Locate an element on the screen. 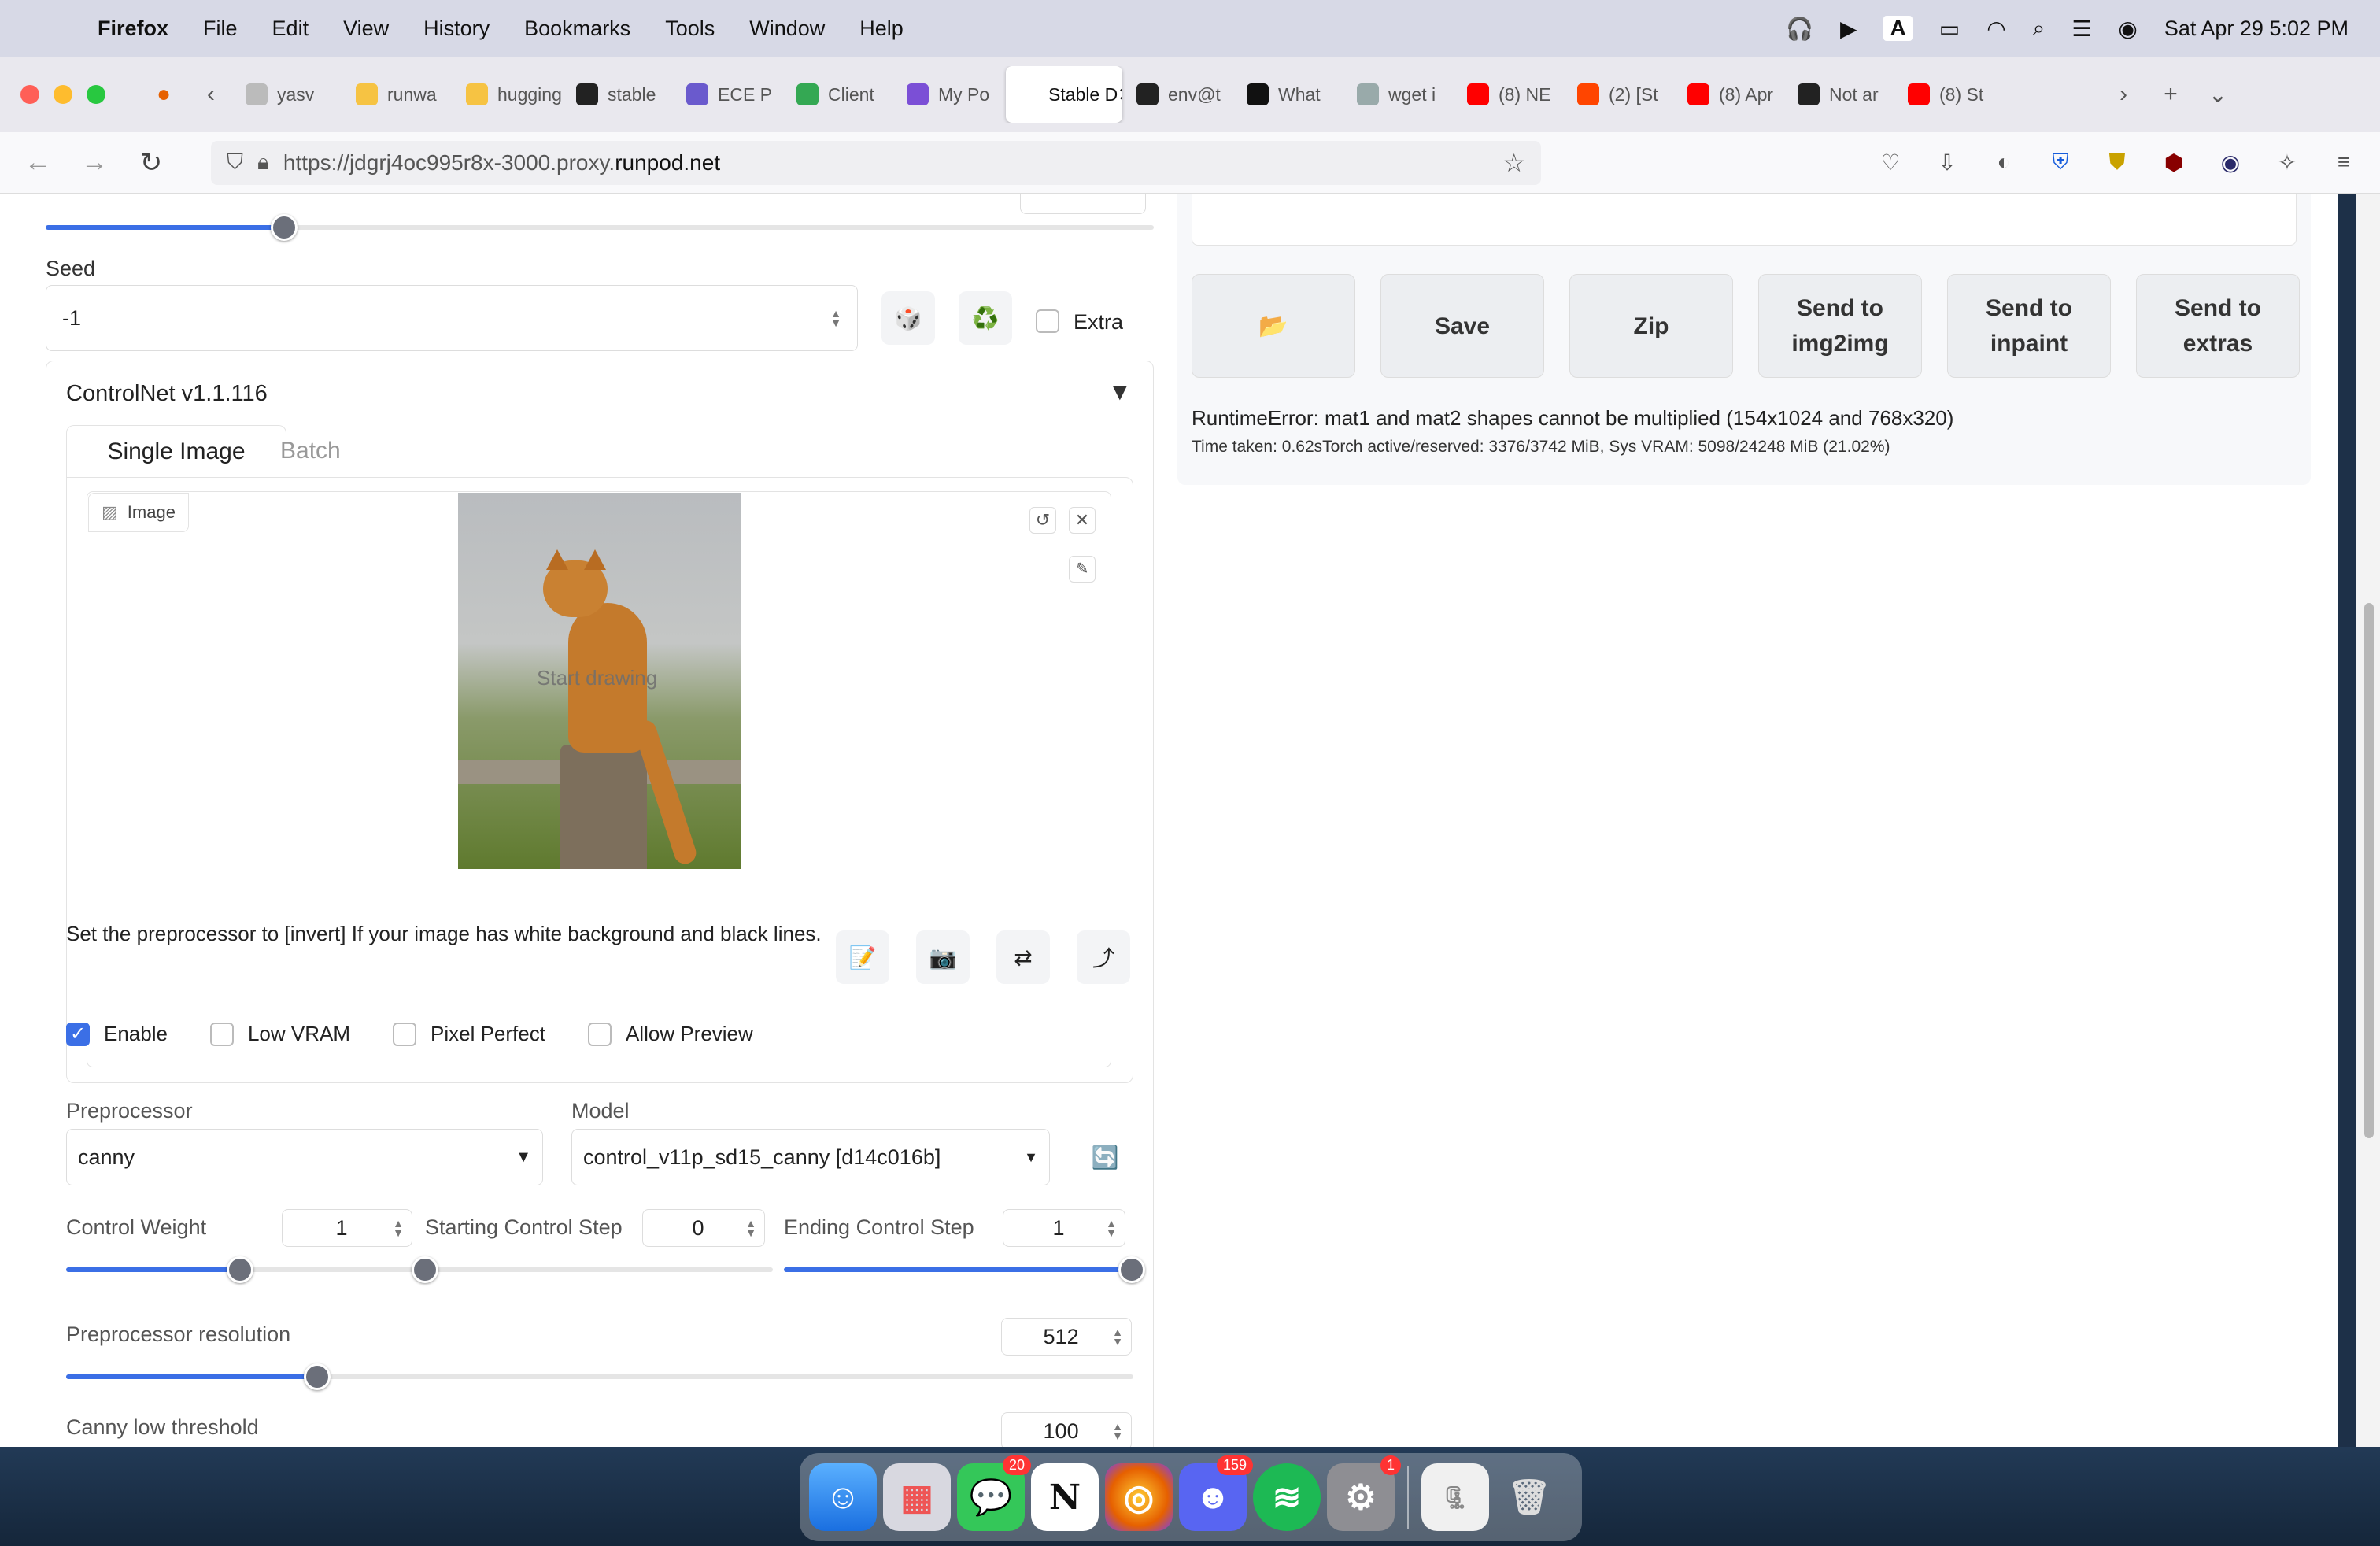 The width and height of the screenshot is (2380, 1546). notion-icon: N is located at coordinates (1065, 1497).